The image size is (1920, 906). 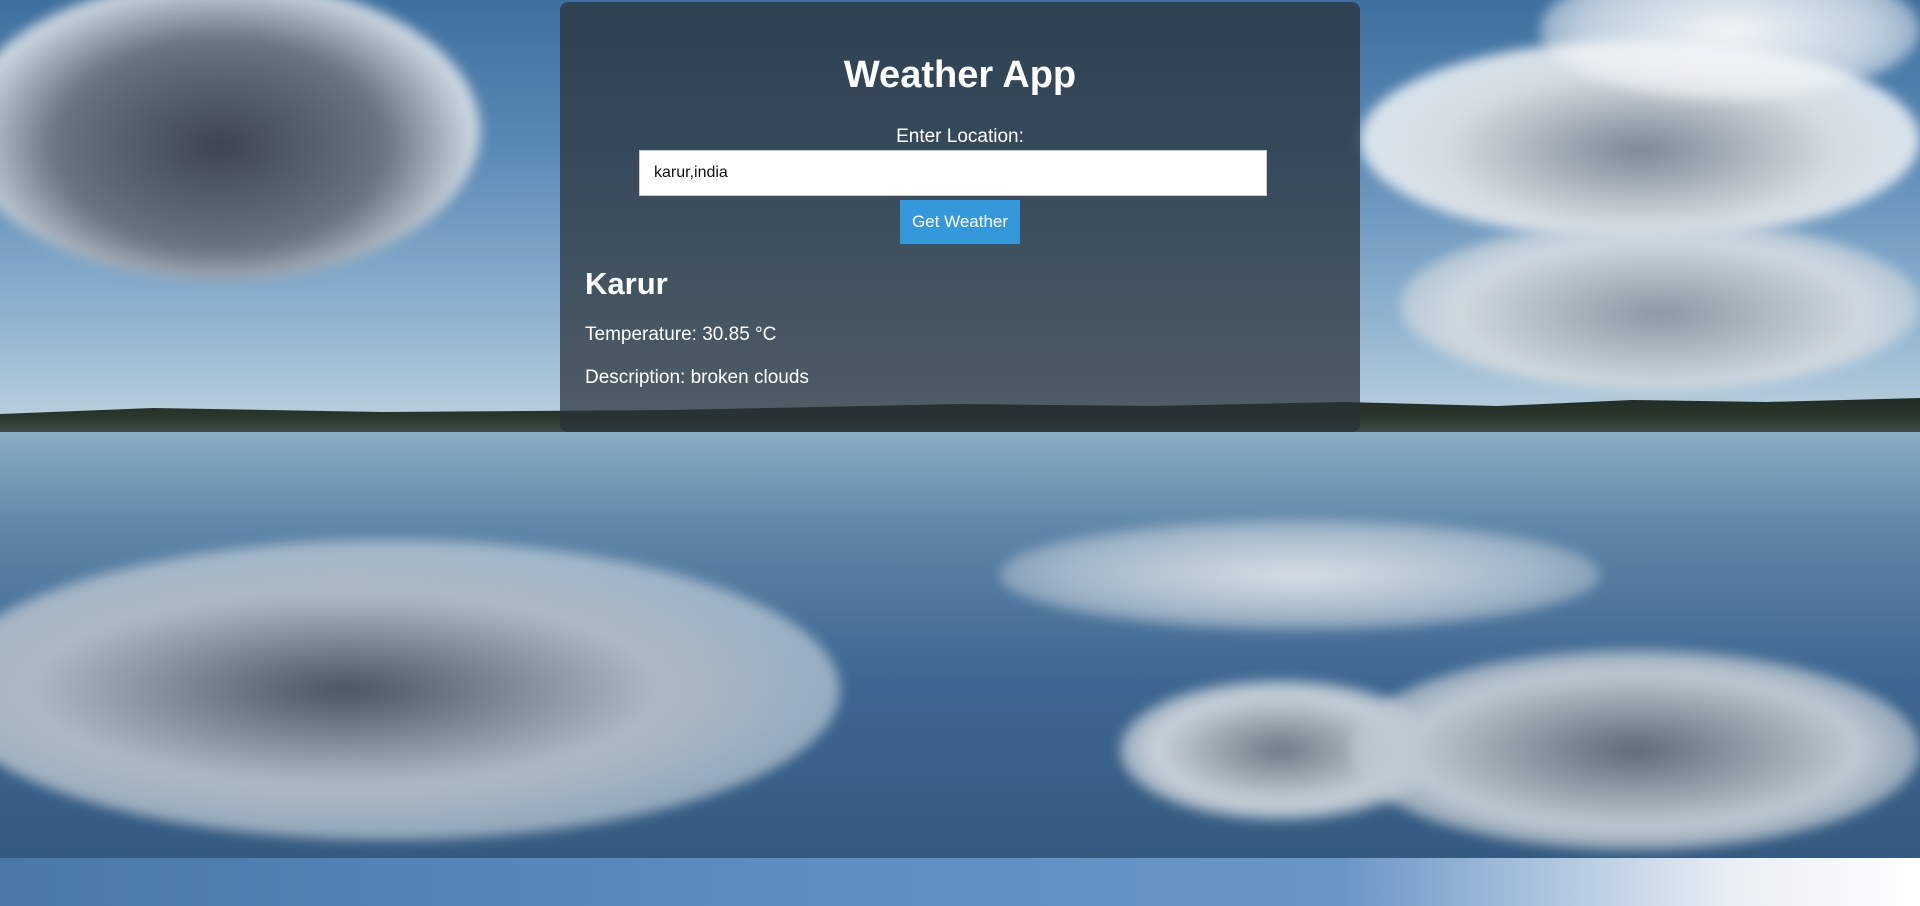 What do you see at coordinates (960, 222) in the screenshot?
I see `get-weather-button: Get Weather` at bounding box center [960, 222].